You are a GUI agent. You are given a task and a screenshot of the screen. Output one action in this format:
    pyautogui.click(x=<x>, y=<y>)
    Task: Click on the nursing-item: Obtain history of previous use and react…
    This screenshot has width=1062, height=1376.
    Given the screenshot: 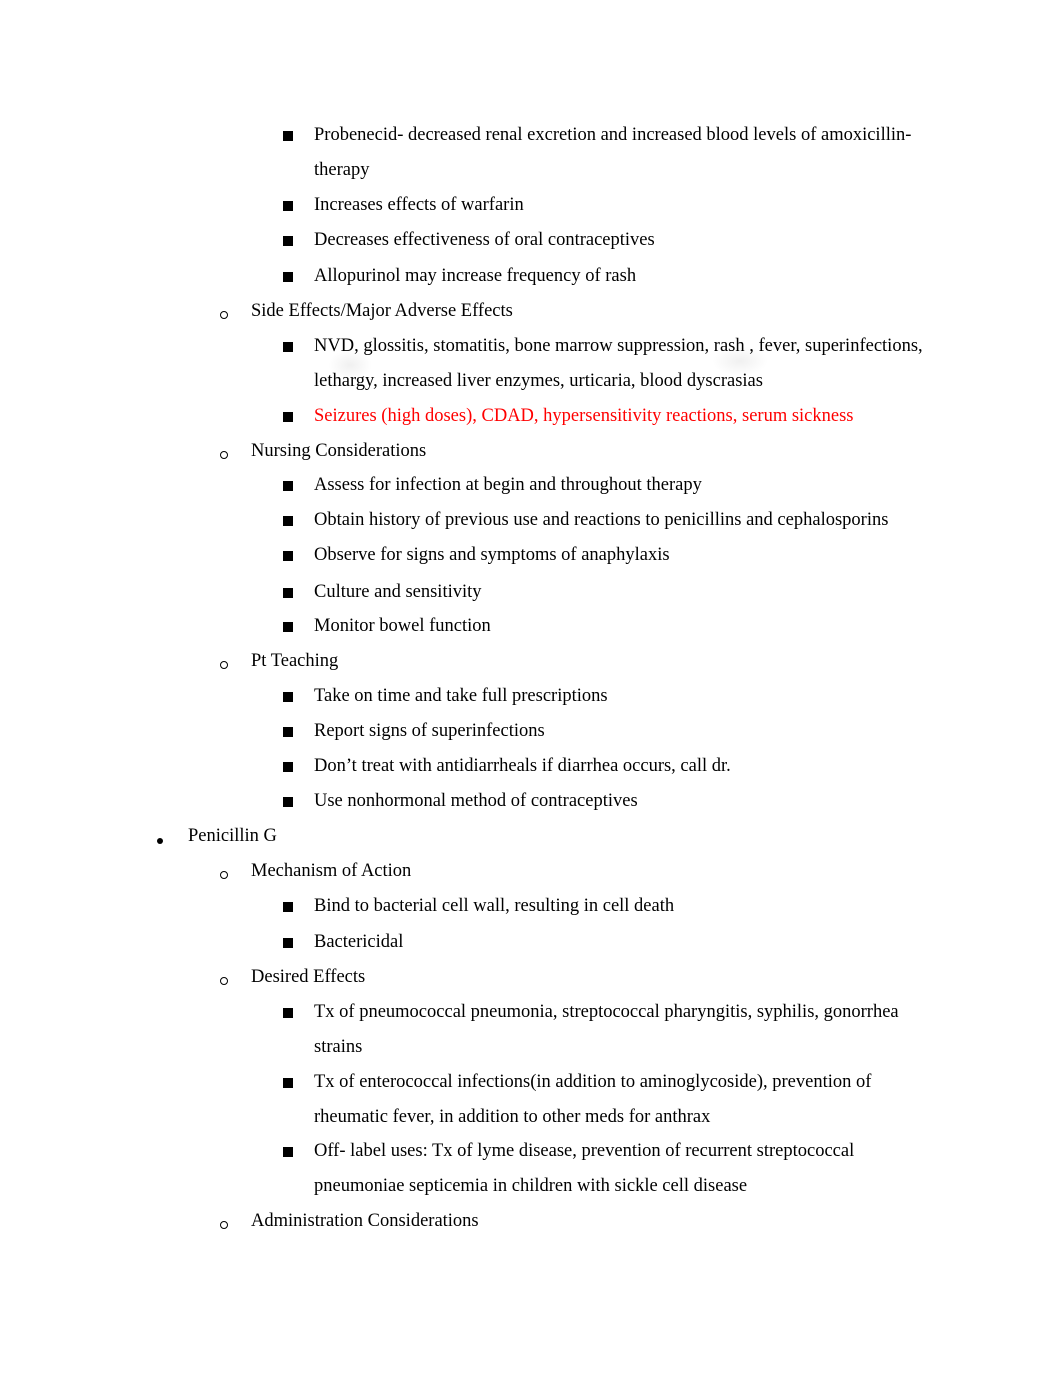 What is the action you would take?
    pyautogui.click(x=601, y=520)
    